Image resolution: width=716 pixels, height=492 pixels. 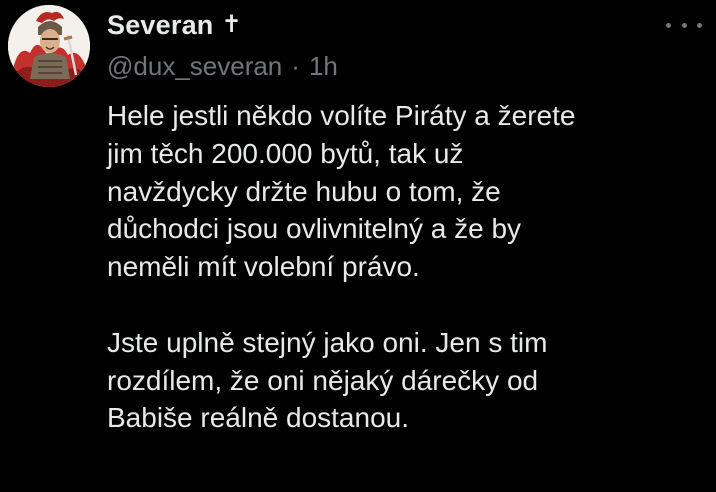 I want to click on avatar-image, so click(x=49, y=46).